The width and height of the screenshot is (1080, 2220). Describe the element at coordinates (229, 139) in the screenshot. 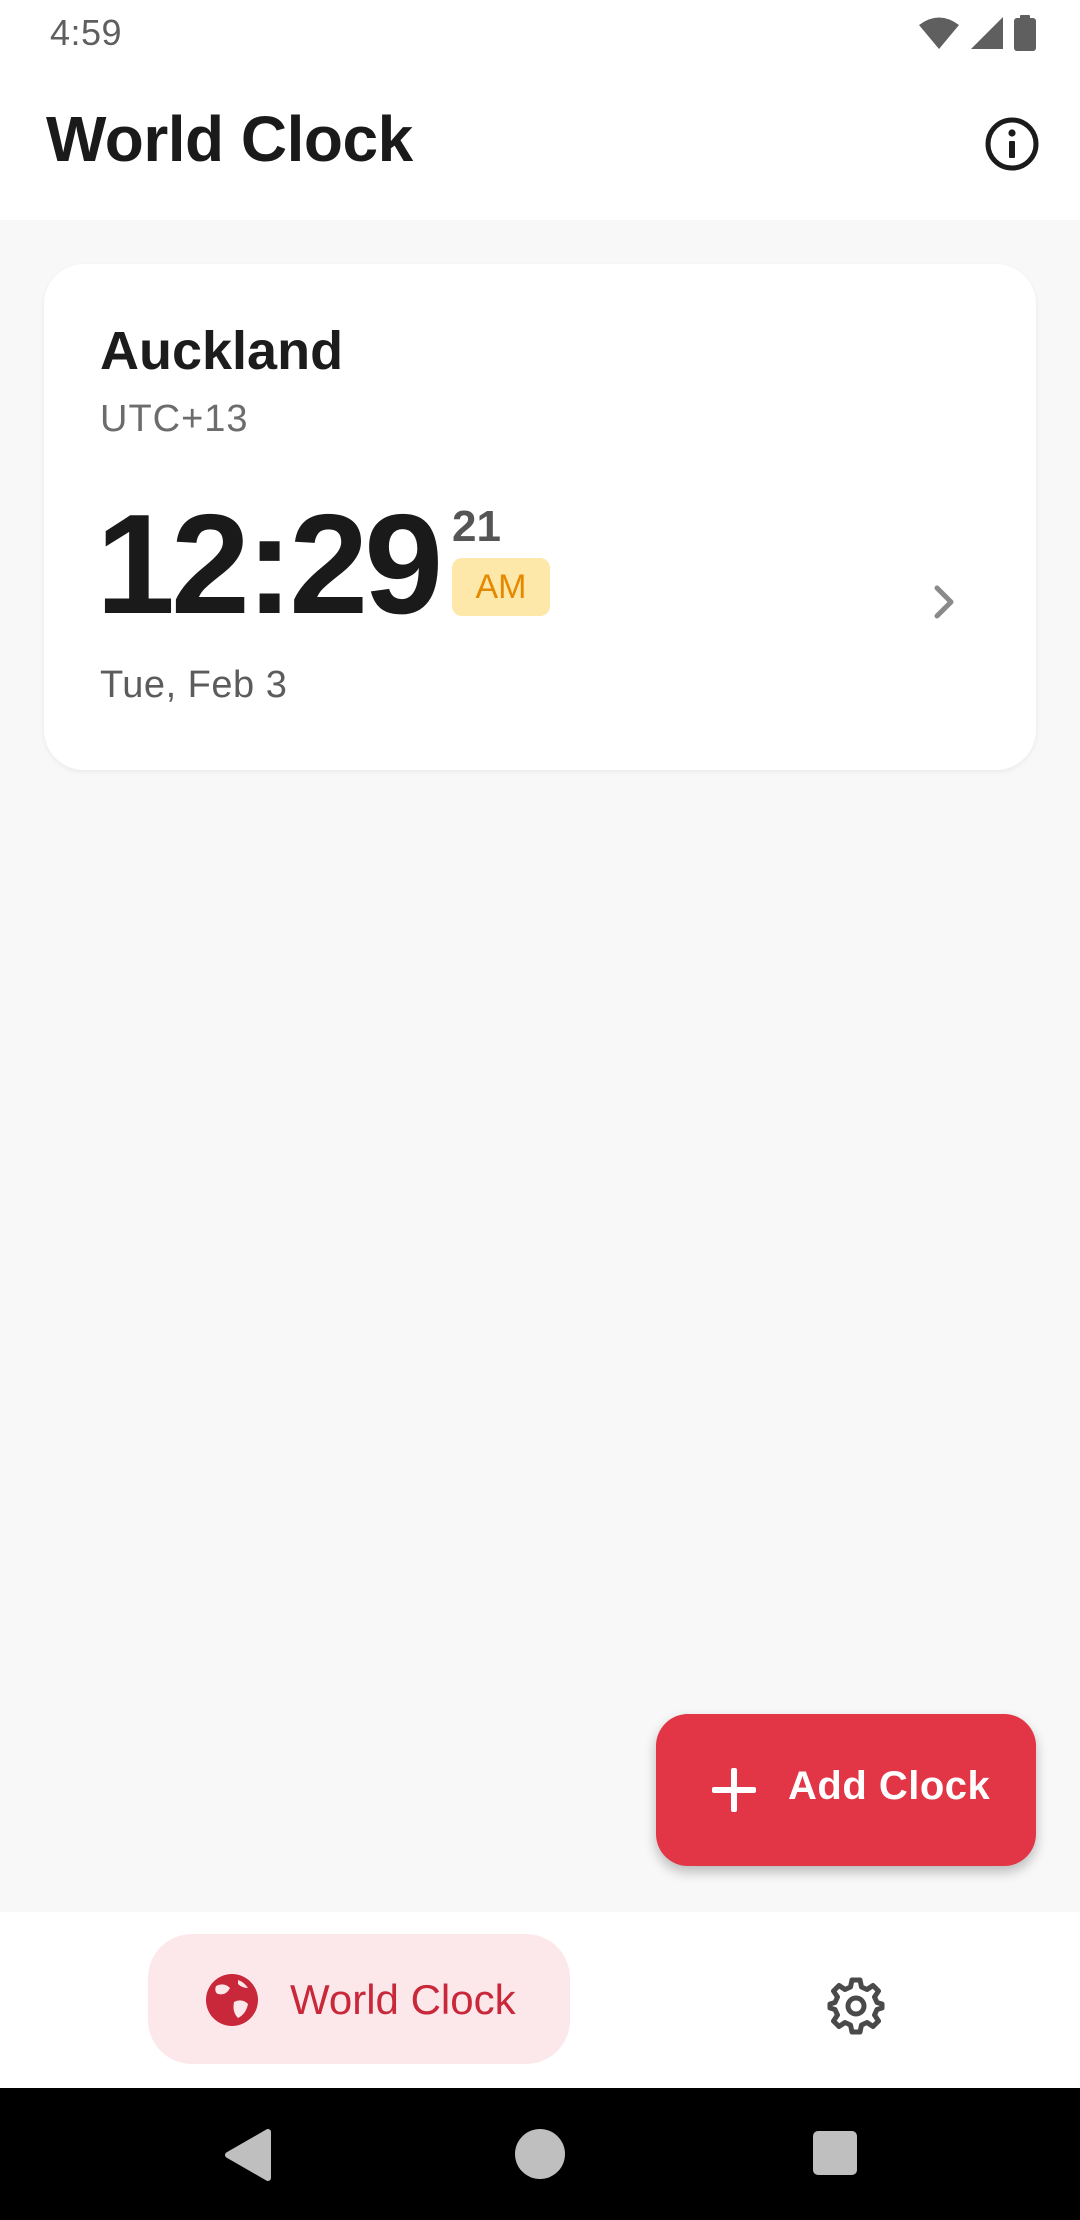

I see `page-title: World Clock` at that location.